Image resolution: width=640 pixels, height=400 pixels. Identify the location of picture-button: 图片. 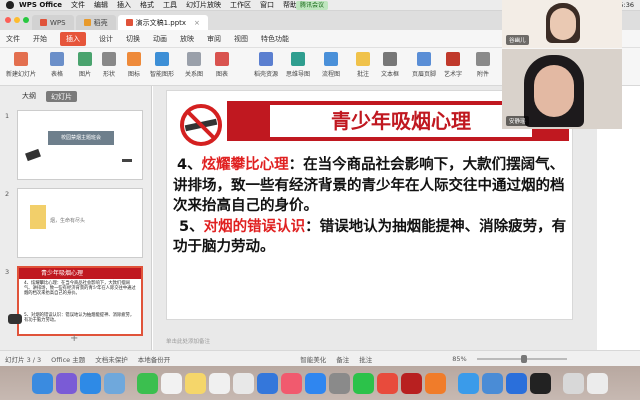
(85, 65).